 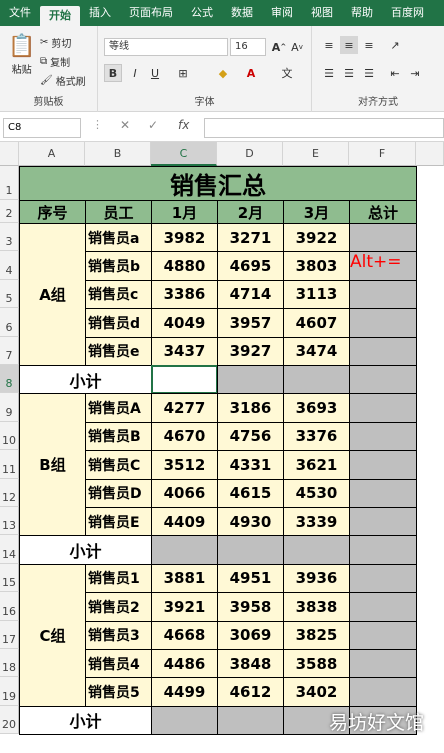 What do you see at coordinates (118, 493) in the screenshot?
I see `employee-cell: 销售员D` at bounding box center [118, 493].